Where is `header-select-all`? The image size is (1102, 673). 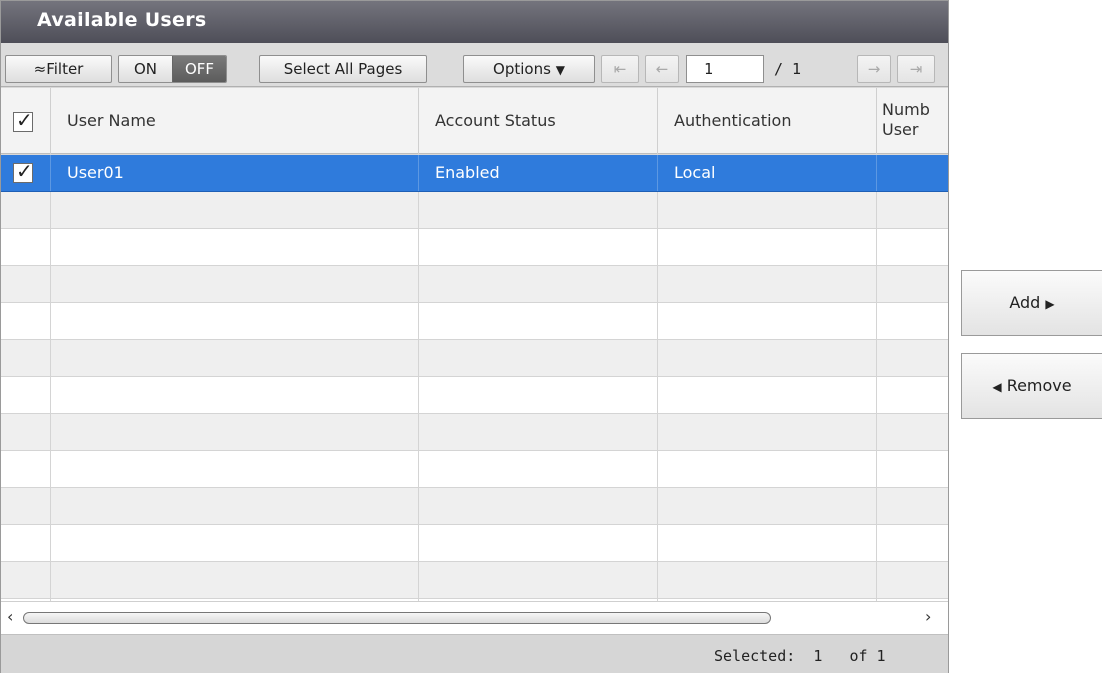
header-select-all is located at coordinates (26, 121).